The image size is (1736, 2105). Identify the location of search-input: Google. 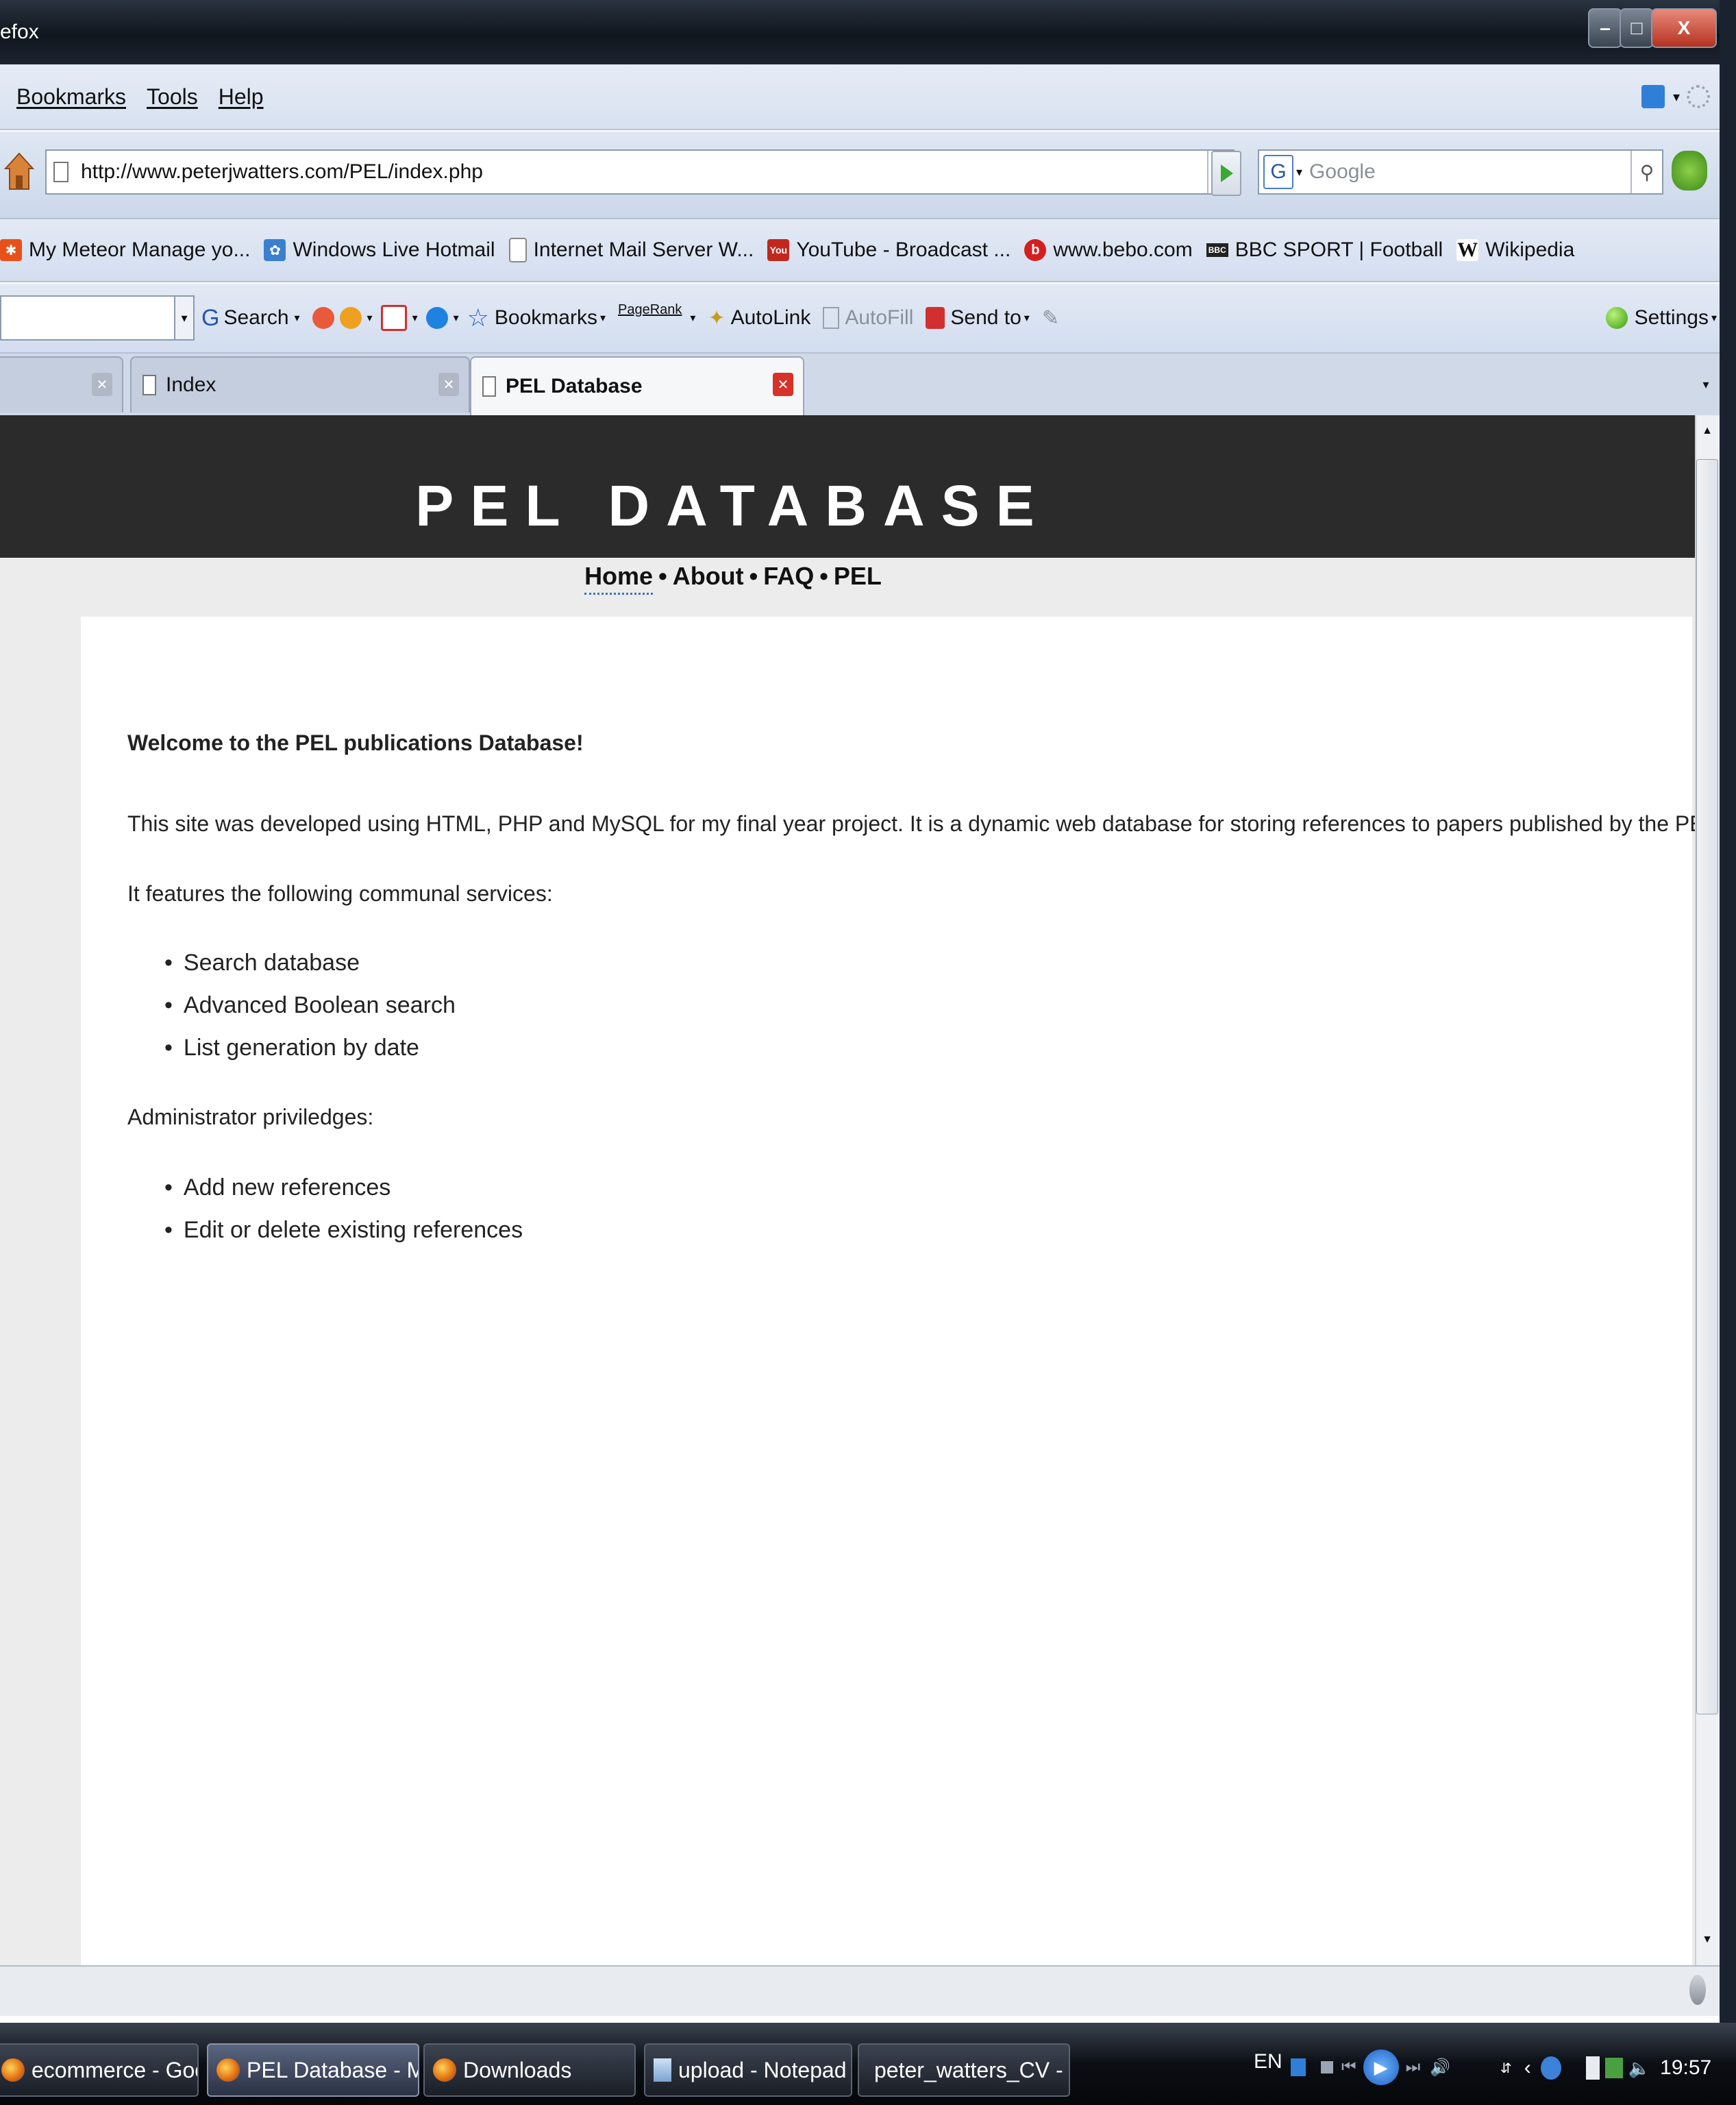
(1342, 172).